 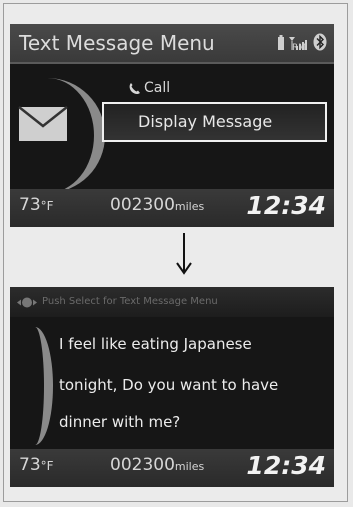 I want to click on selector-knob-icon, so click(x=27, y=302).